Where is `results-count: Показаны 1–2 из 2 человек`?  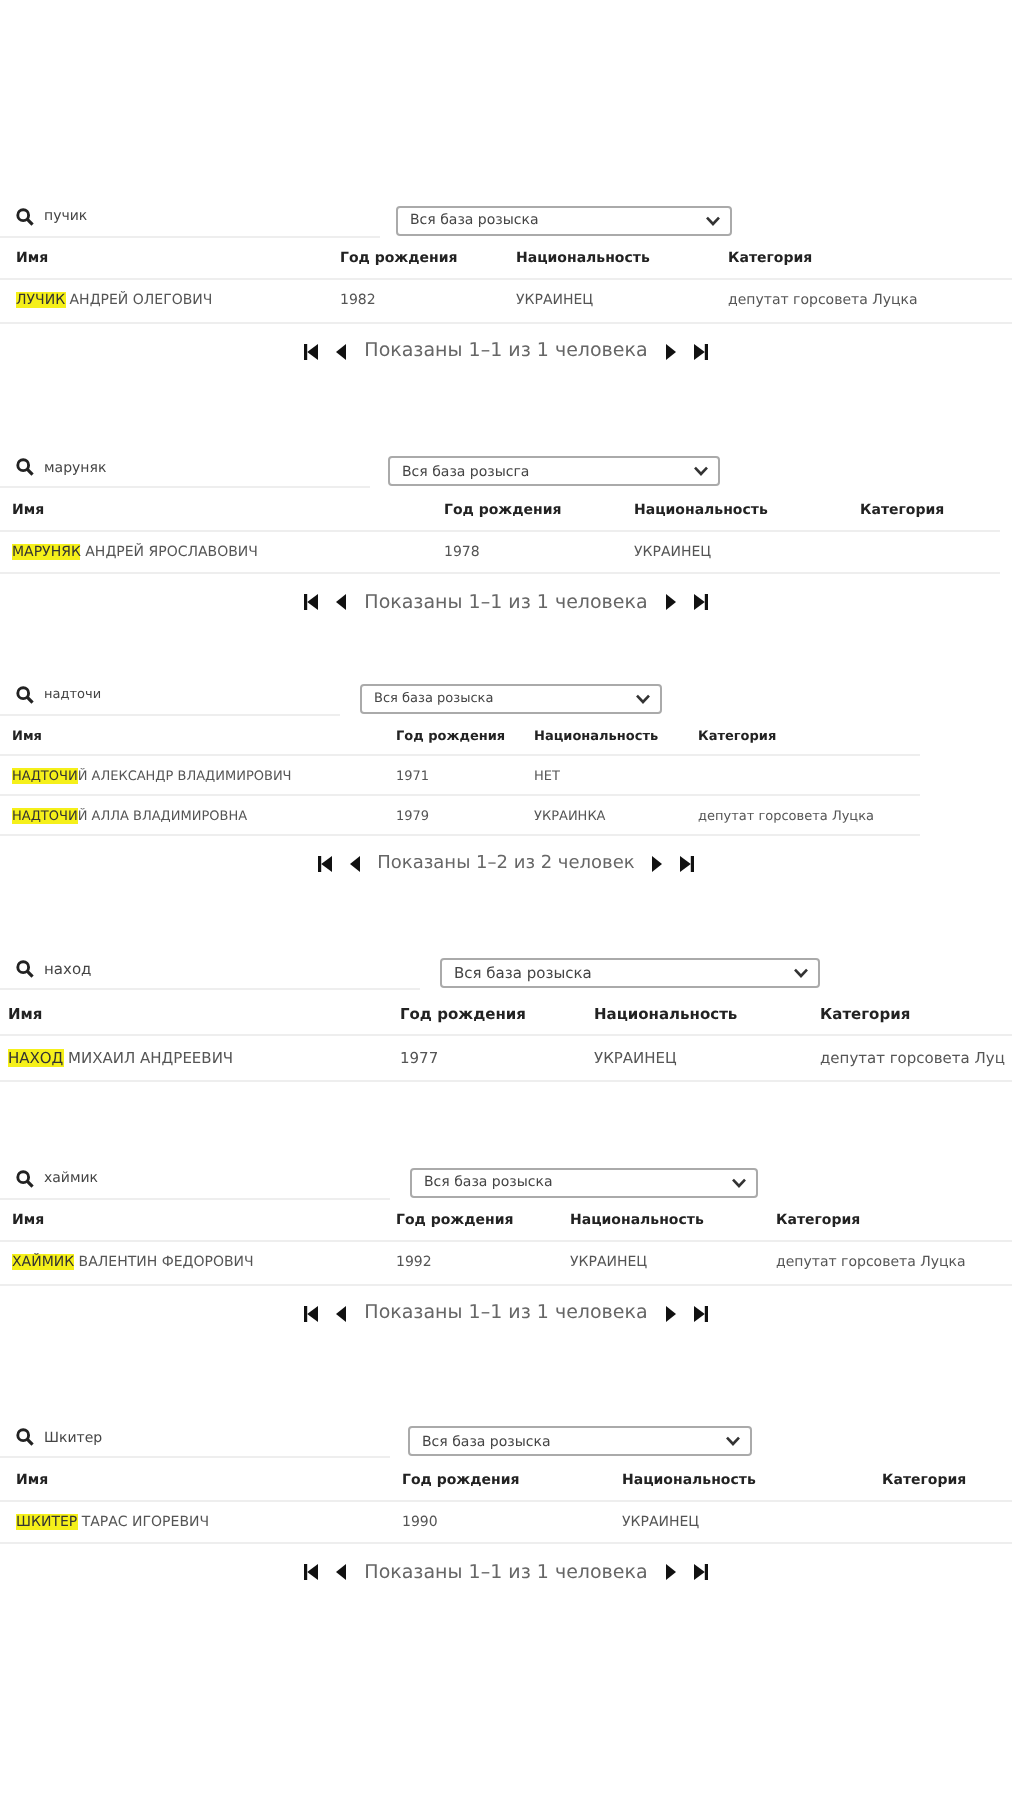
results-count: Показаны 1–2 из 2 человек is located at coordinates (506, 864).